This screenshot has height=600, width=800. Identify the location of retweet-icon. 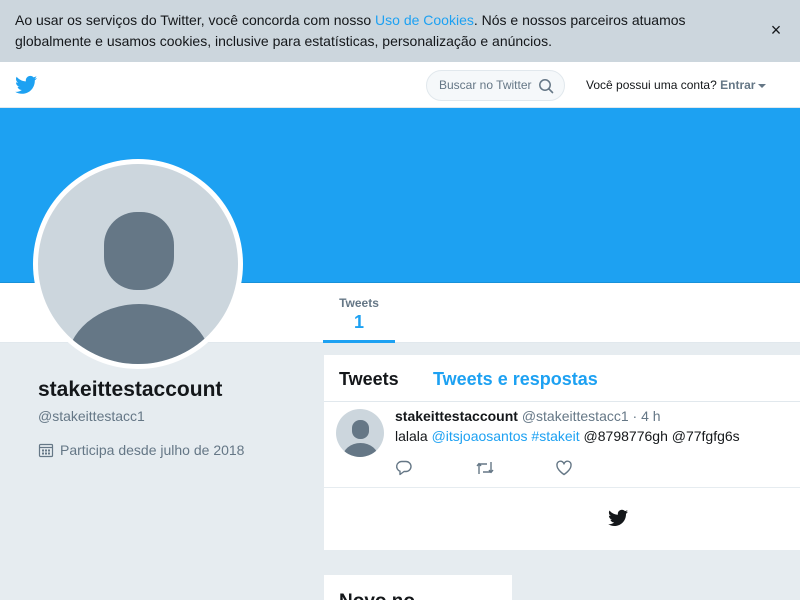
(515, 470).